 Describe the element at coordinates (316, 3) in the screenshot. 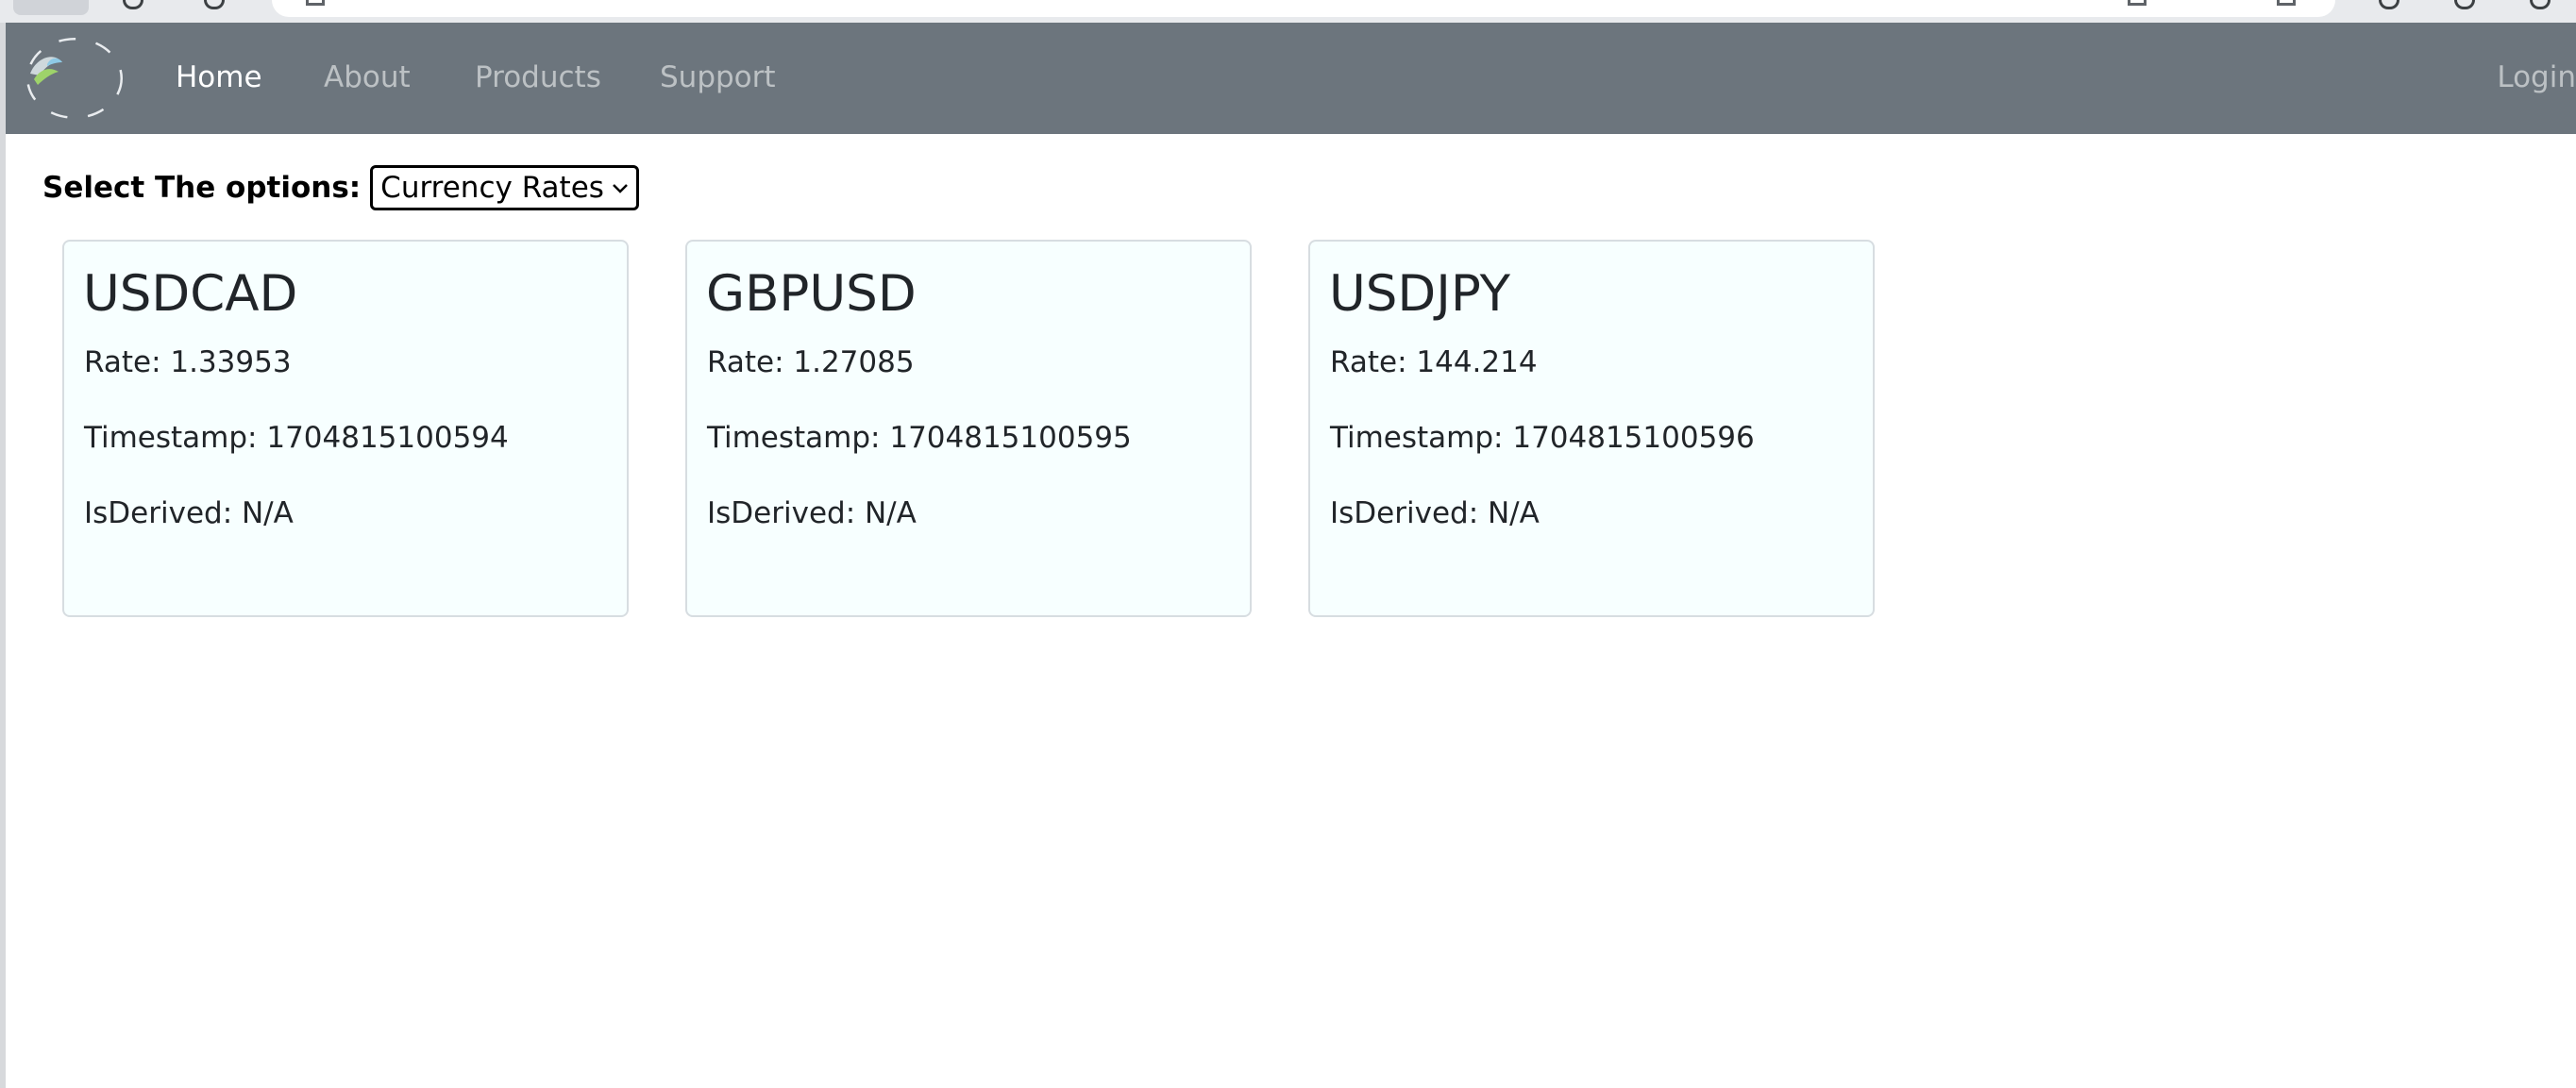

I see `site-info-icon` at that location.